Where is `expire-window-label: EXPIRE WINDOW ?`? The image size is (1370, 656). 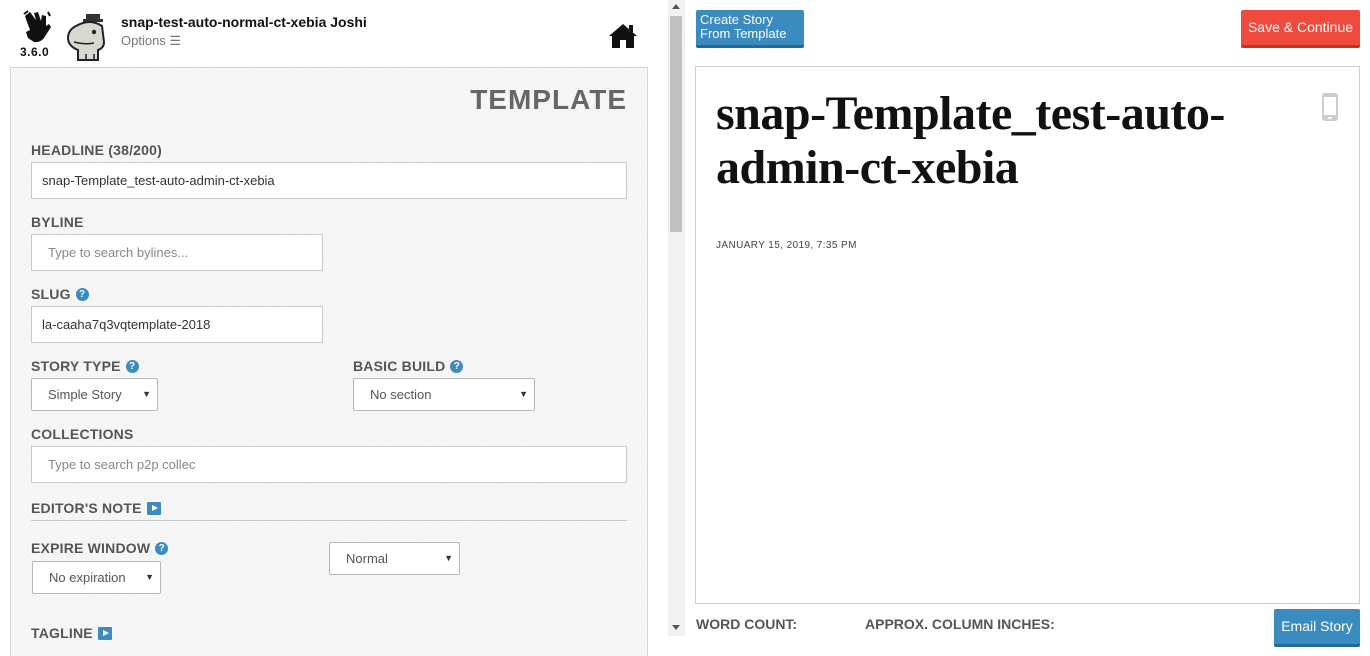
expire-window-label: EXPIRE WINDOW ? is located at coordinates (100, 548).